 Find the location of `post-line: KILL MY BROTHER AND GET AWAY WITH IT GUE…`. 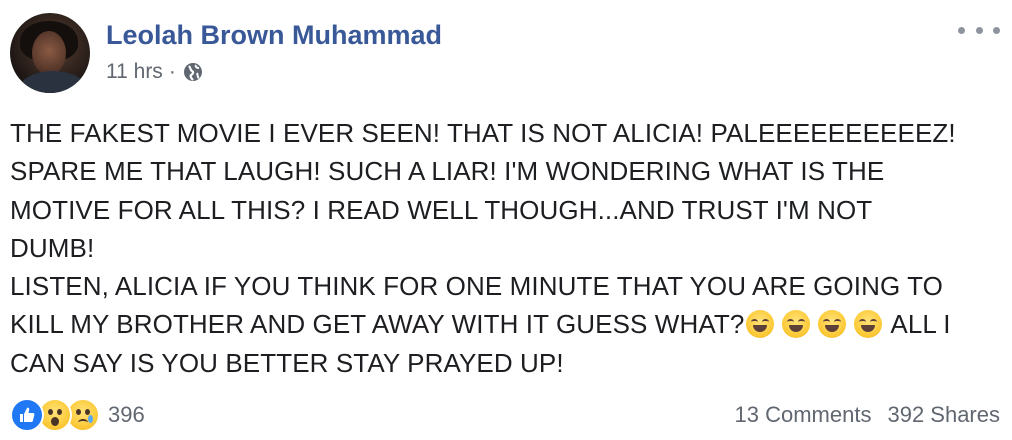

post-line: KILL MY BROTHER AND GET AWAY WITH IT GUE… is located at coordinates (505, 324).